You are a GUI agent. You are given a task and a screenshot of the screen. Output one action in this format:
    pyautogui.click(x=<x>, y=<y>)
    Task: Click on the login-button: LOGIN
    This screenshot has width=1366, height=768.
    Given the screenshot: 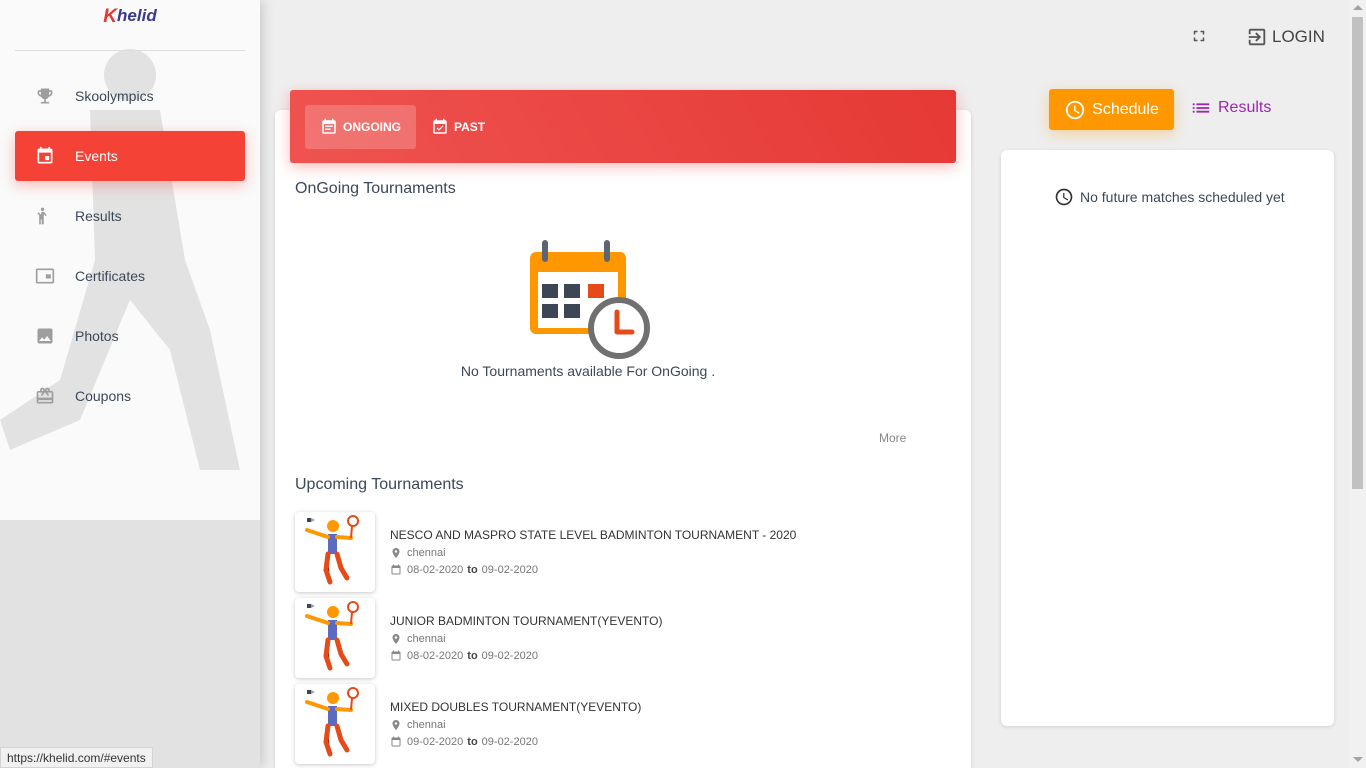 What is the action you would take?
    pyautogui.click(x=1285, y=37)
    